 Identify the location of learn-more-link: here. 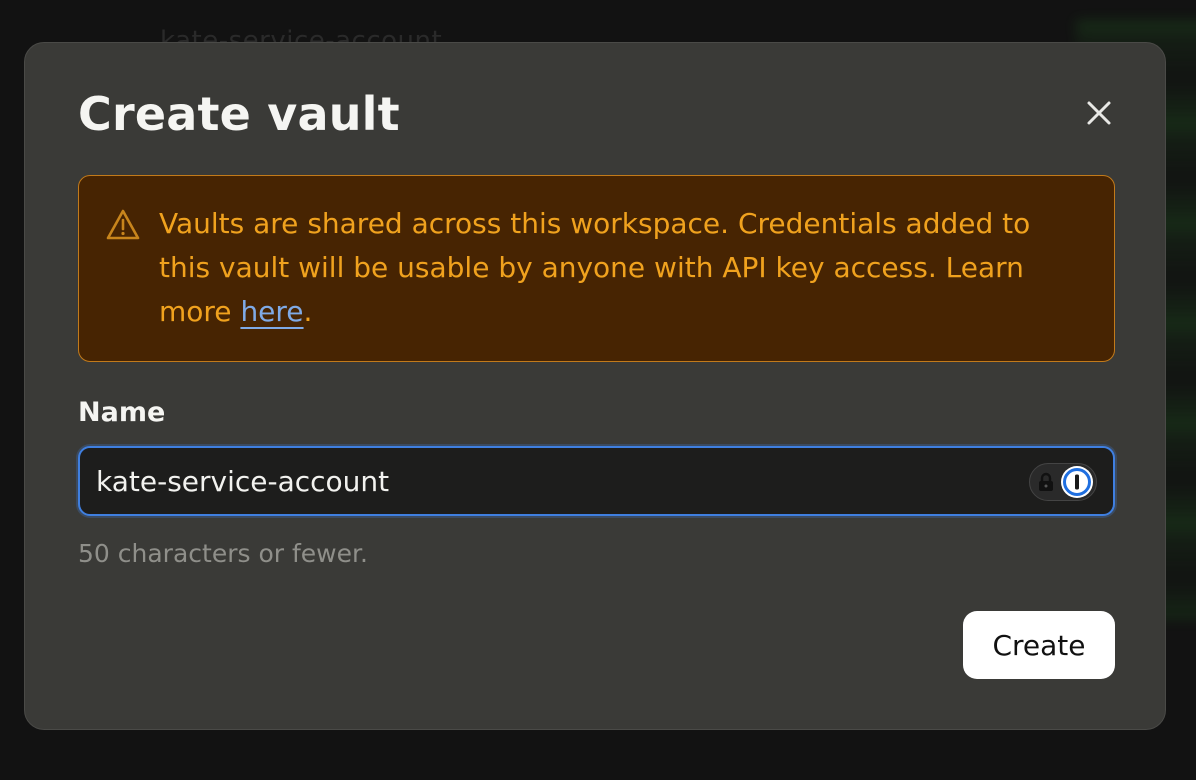
(271, 311).